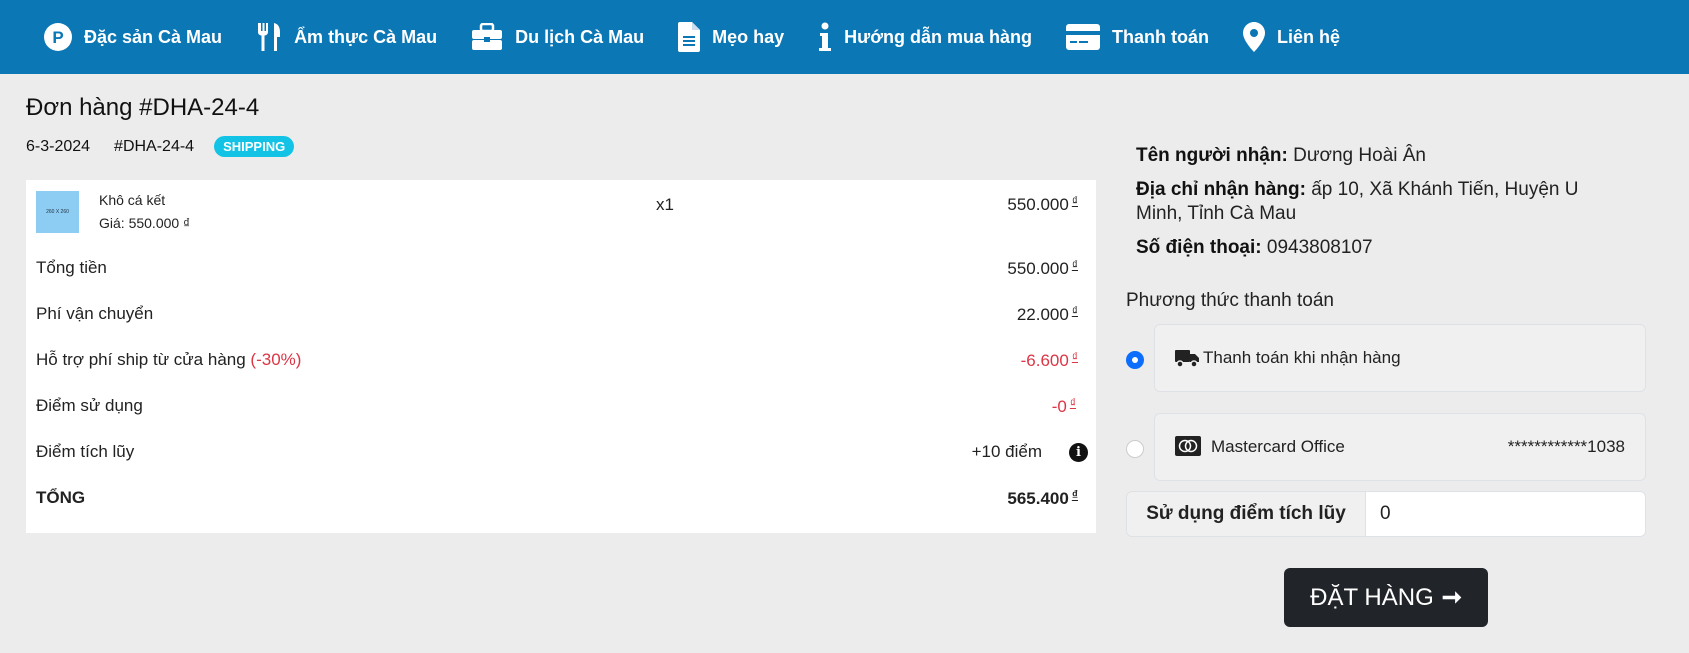 Image resolution: width=1689 pixels, height=653 pixels. Describe the element at coordinates (561, 499) in the screenshot. I see `grand-total-row: TỔNG 565.400 ₫` at that location.